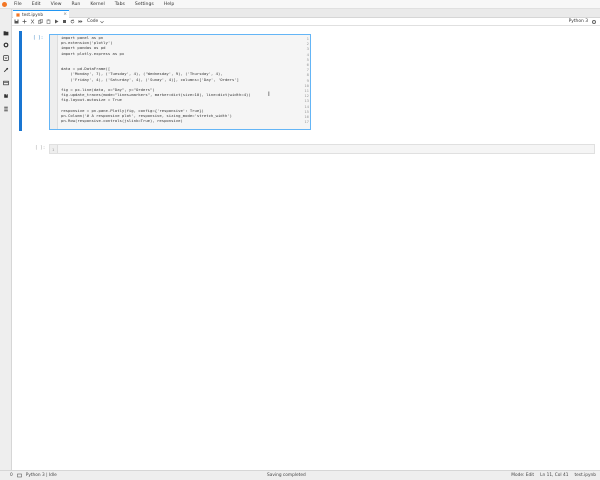 The image size is (600, 480). What do you see at coordinates (6, 70) in the screenshot?
I see `property-inspector-icon` at bounding box center [6, 70].